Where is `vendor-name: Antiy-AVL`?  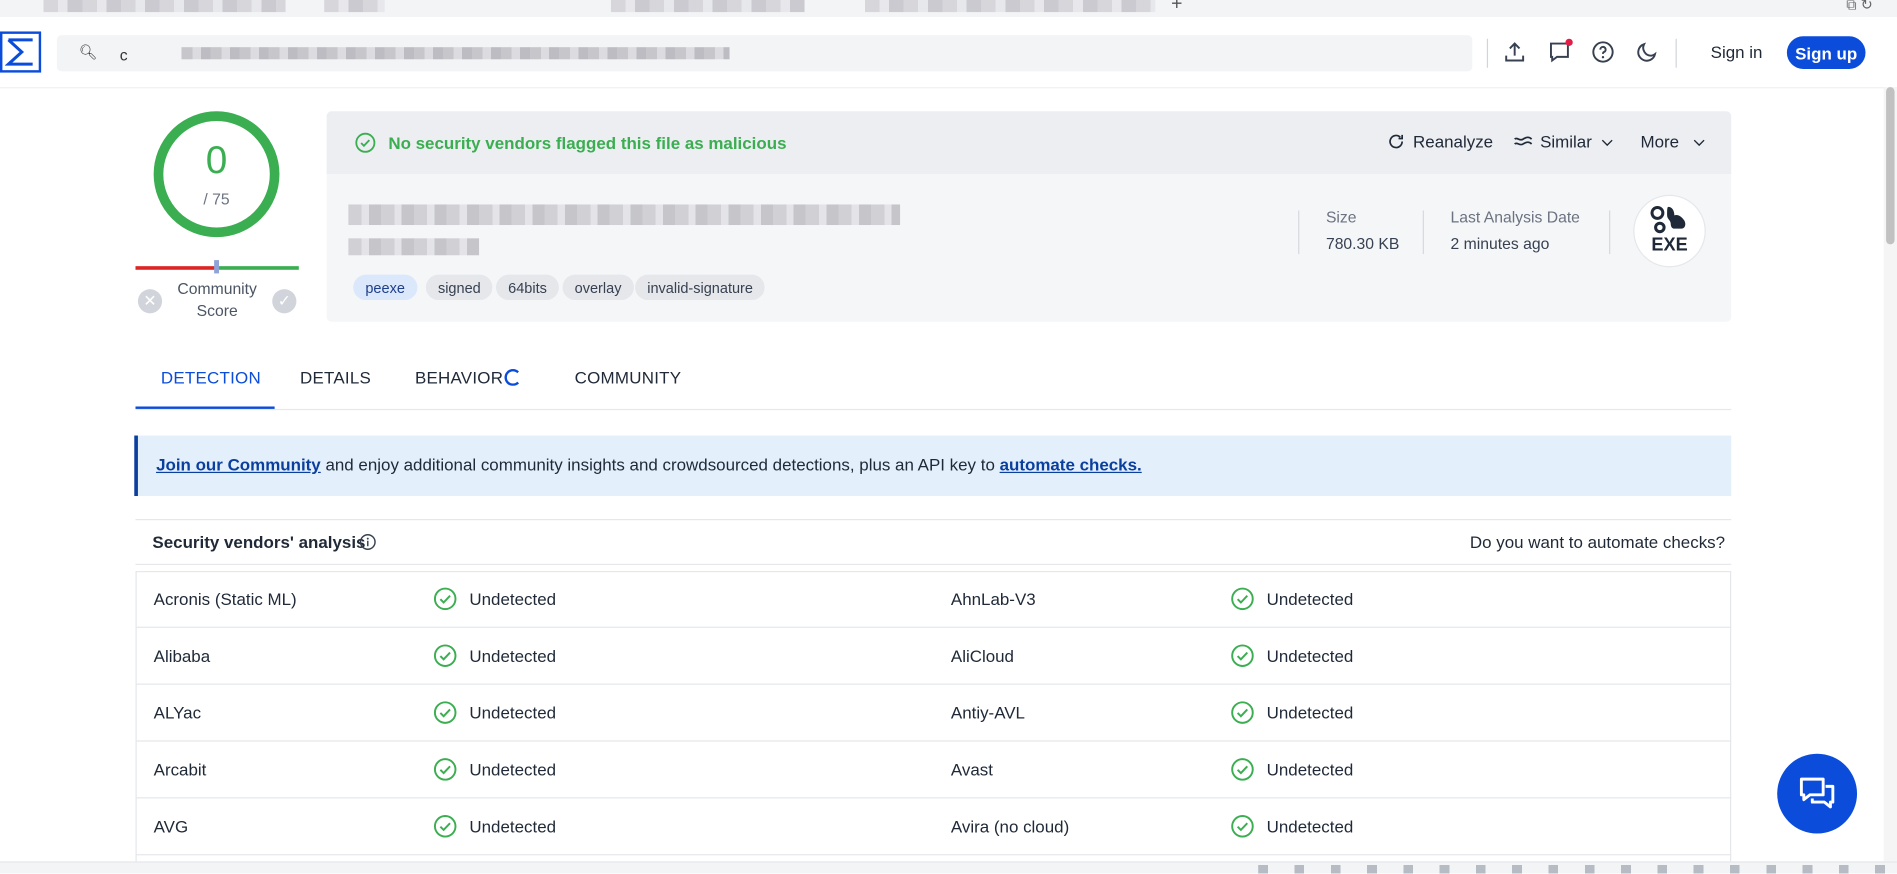 vendor-name: Antiy-AVL is located at coordinates (987, 712).